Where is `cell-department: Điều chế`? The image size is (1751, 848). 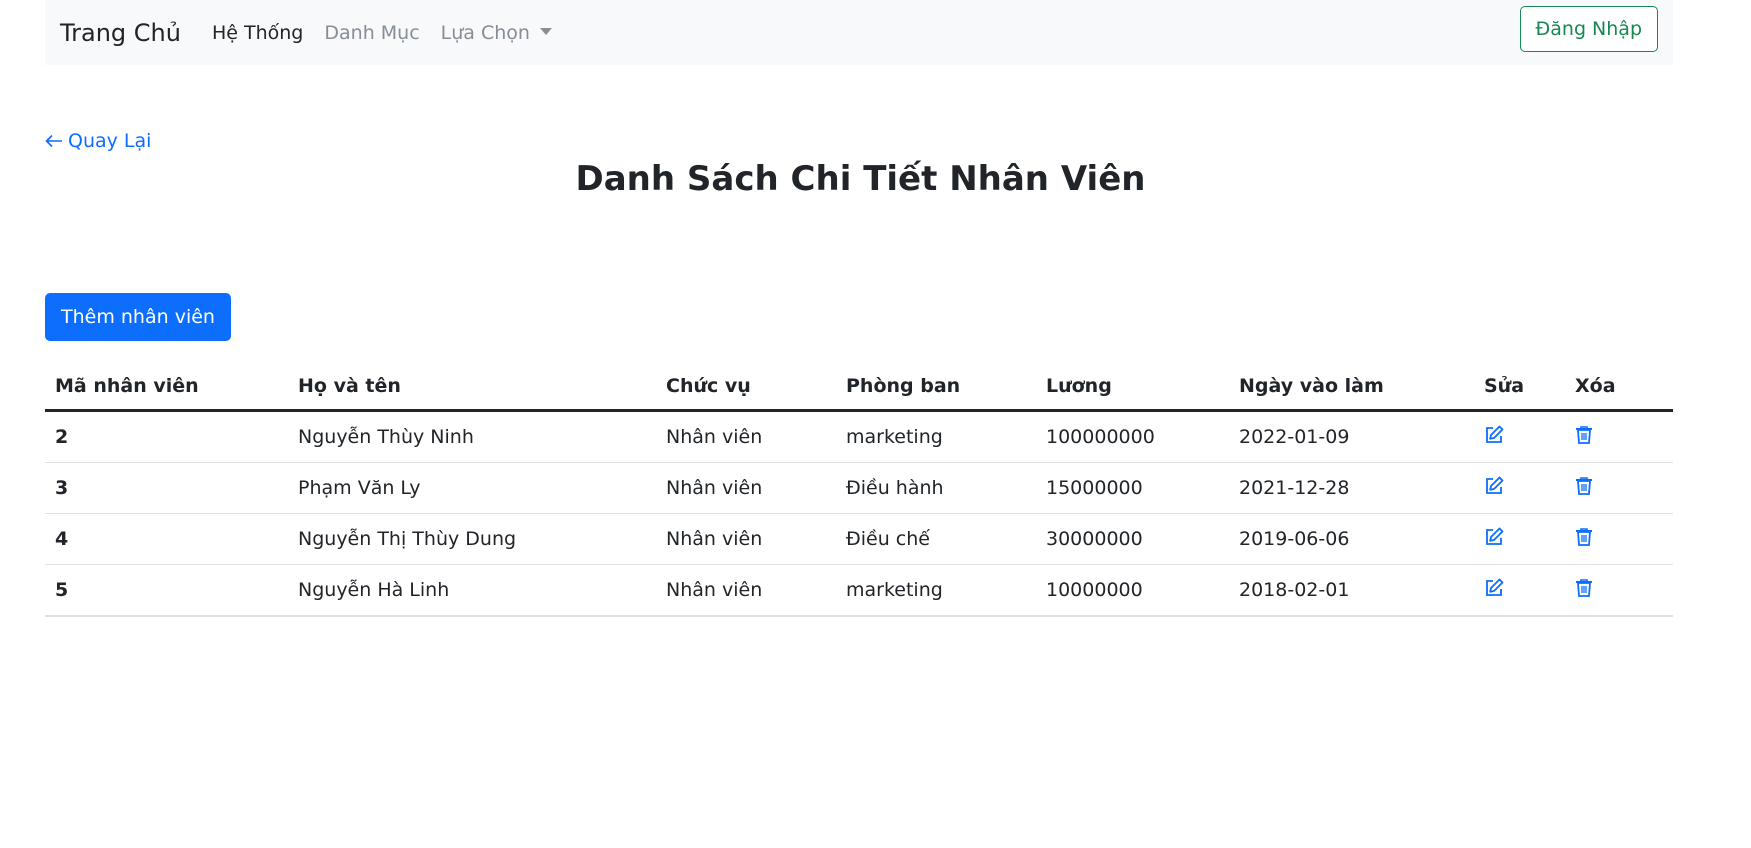 cell-department: Điều chế is located at coordinates (936, 539).